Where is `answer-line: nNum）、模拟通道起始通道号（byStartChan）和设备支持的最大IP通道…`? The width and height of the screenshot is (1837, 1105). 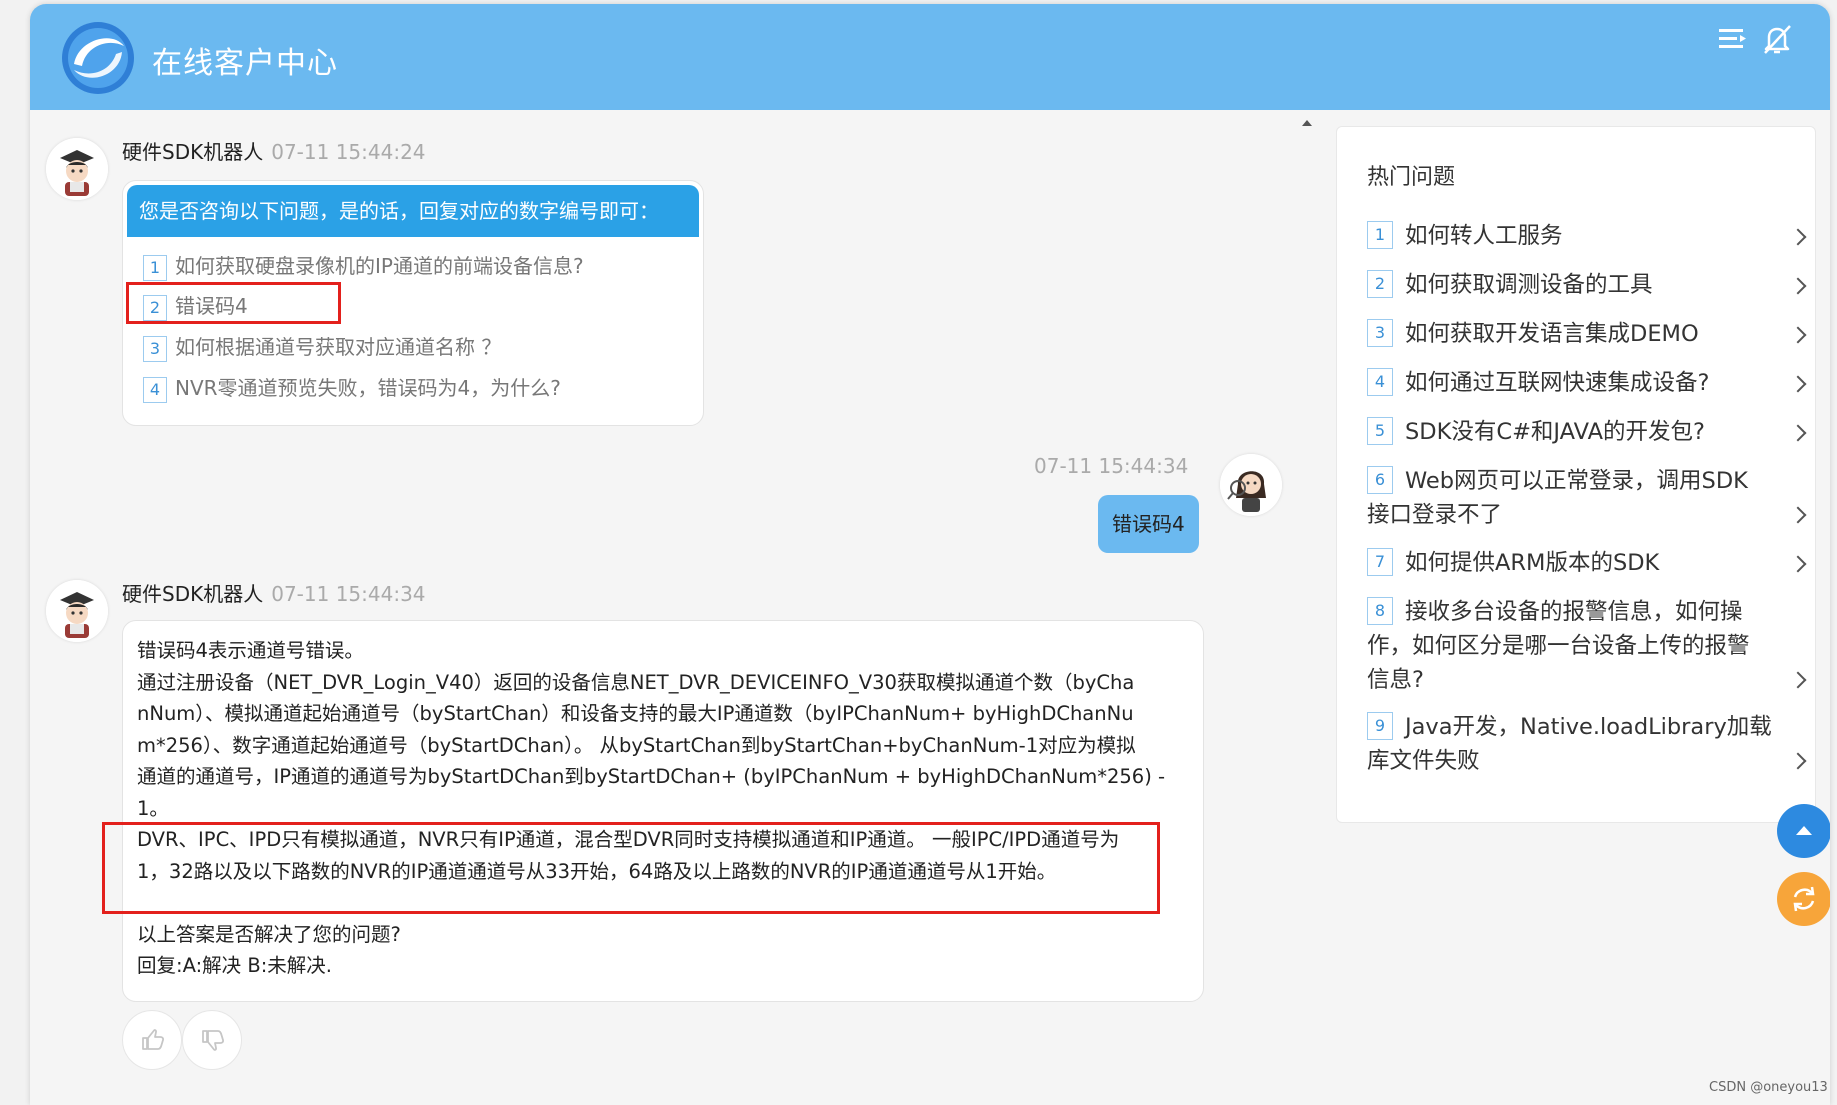
answer-line: nNum）、模拟通道起始通道号（byStartChan）和设备支持的最大IP通道… is located at coordinates (635, 713).